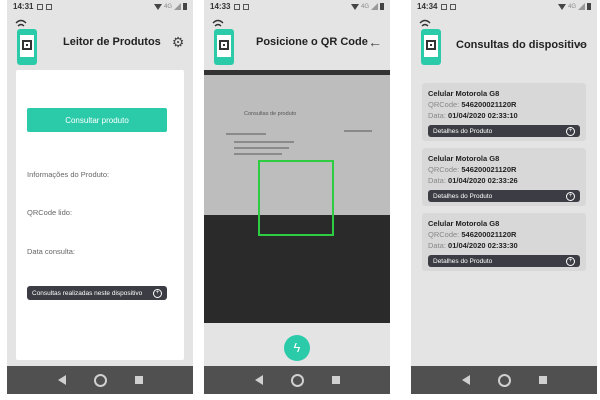 This screenshot has height=400, width=600. I want to click on record-date: Data: 01/04/2020 02:33:26, so click(473, 180).